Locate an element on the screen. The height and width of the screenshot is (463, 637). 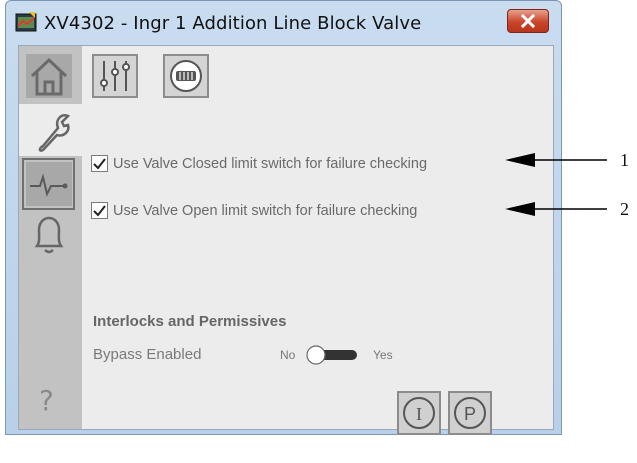
callout-number-1: 1 is located at coordinates (624, 160).